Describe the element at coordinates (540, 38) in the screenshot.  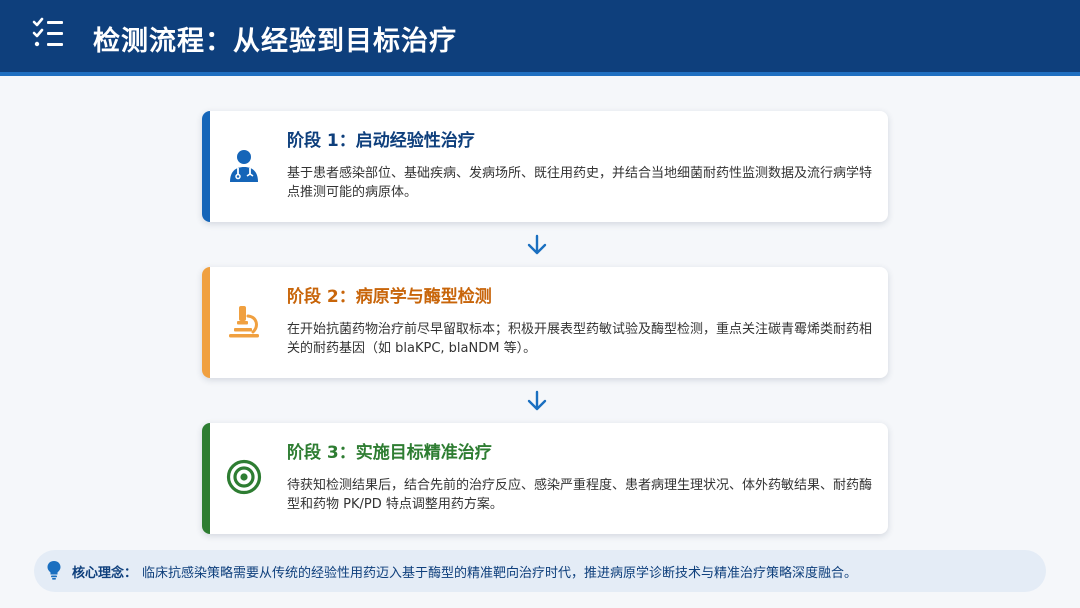
I see `header-bar: 检测流程：从经验到目标治疗` at that location.